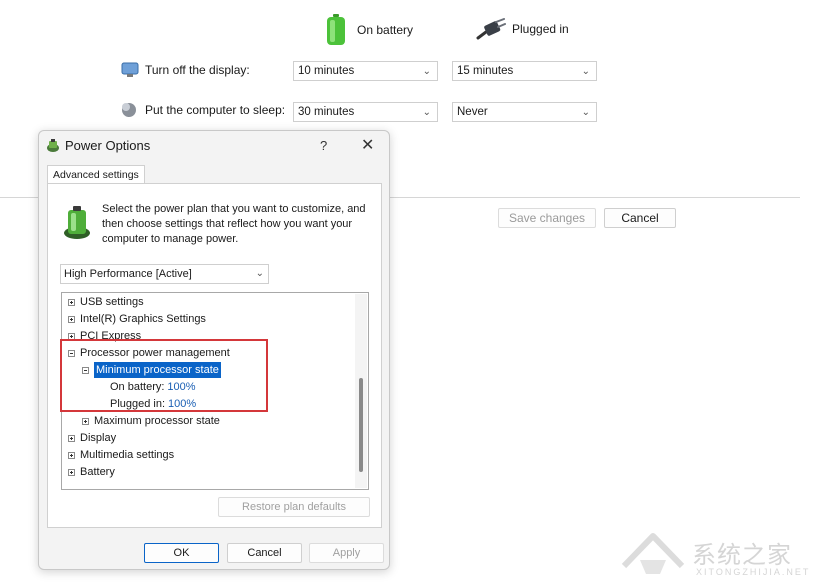 Image resolution: width=823 pixels, height=583 pixels. I want to click on plugged-in-column-header: Plugged in, so click(522, 29).